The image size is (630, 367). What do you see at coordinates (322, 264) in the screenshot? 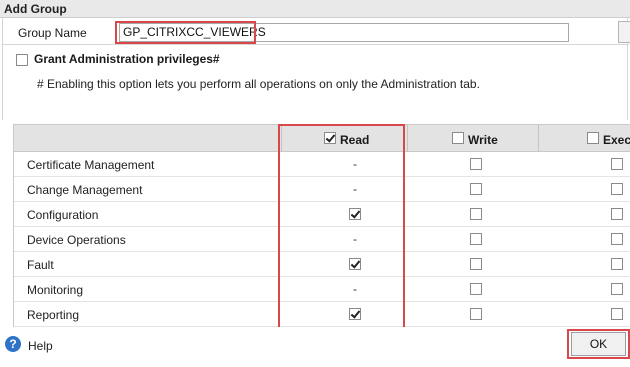
I see `table-row: Fault` at bounding box center [322, 264].